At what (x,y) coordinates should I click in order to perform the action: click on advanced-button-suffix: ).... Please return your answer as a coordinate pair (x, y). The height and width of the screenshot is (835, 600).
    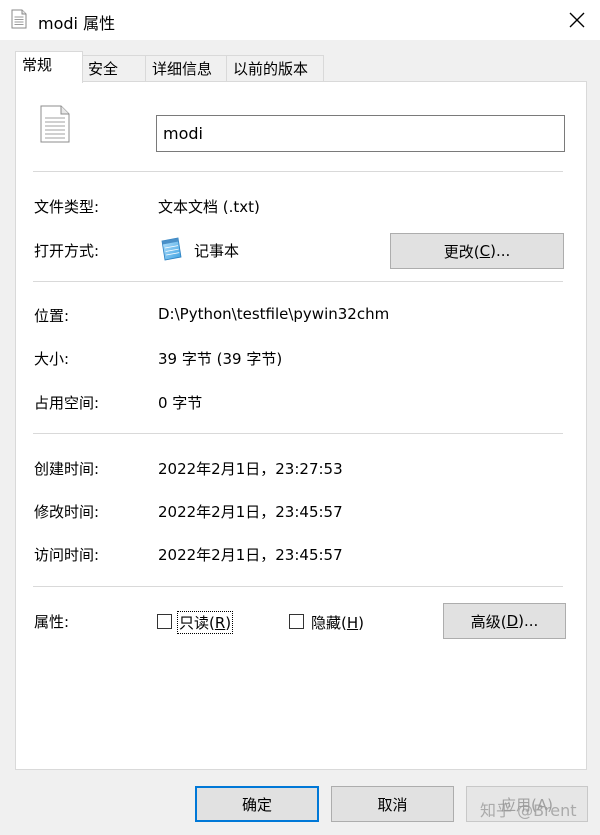
    Looking at the image, I should click on (528, 621).